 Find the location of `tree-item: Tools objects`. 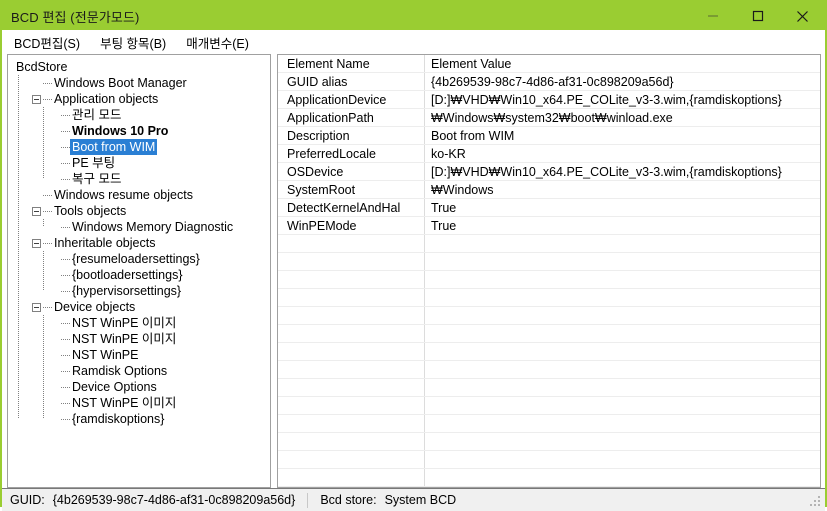

tree-item: Tools objects is located at coordinates (139, 211).